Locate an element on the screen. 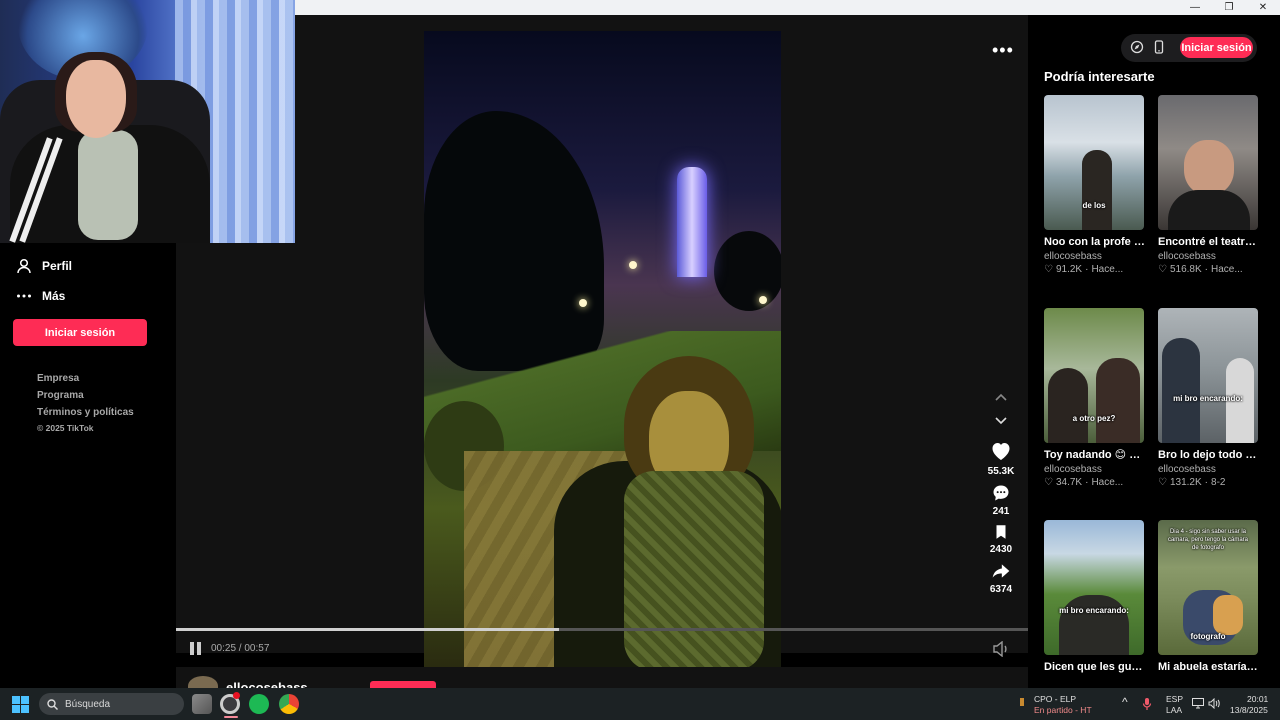 The image size is (1280, 720). sidebar-item-profile: Perfil is located at coordinates (44, 266).